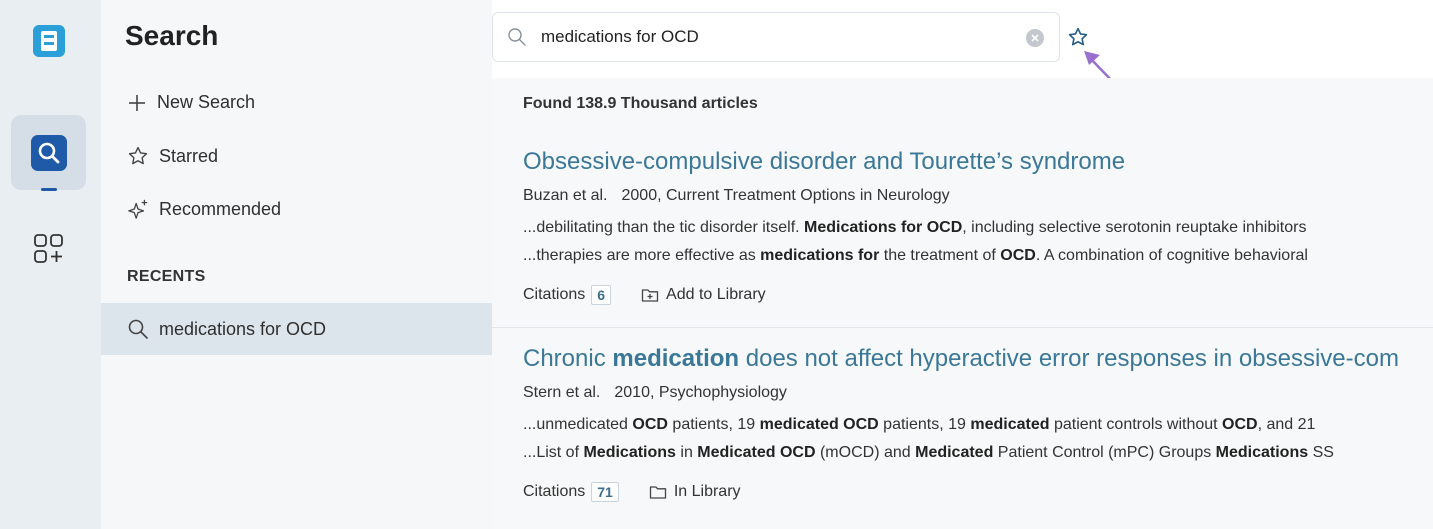 The image size is (1433, 529). I want to click on snippet-text: in, so click(686, 452).